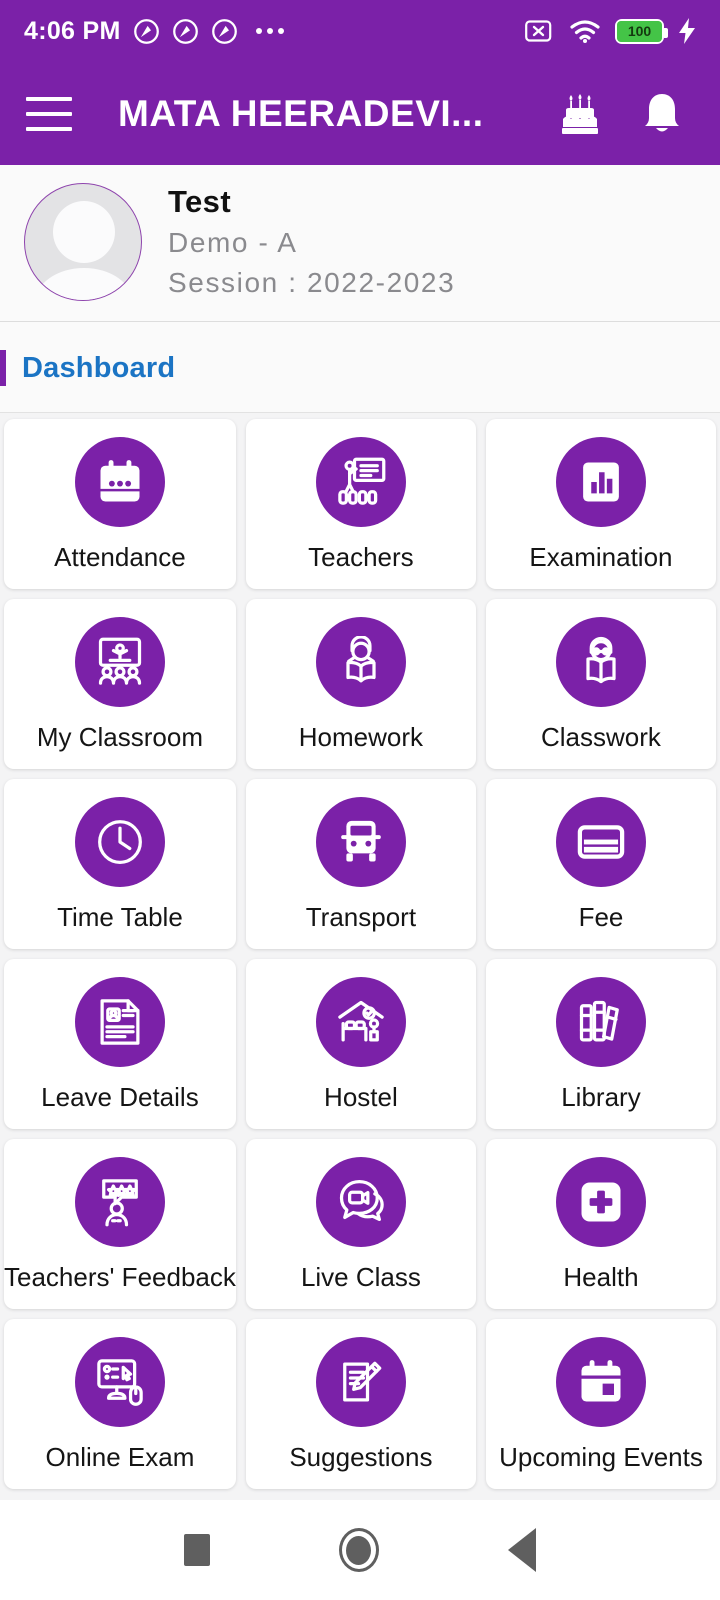 This screenshot has height=1600, width=720. Describe the element at coordinates (601, 1457) in the screenshot. I see `dashboard-tile-label: Upcoming Events` at that location.